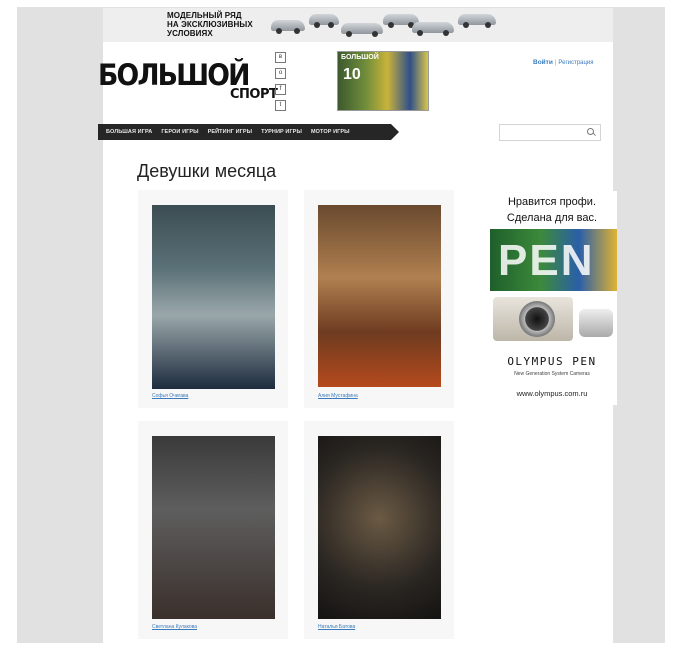  I want to click on vk-icon: в, so click(280, 57).